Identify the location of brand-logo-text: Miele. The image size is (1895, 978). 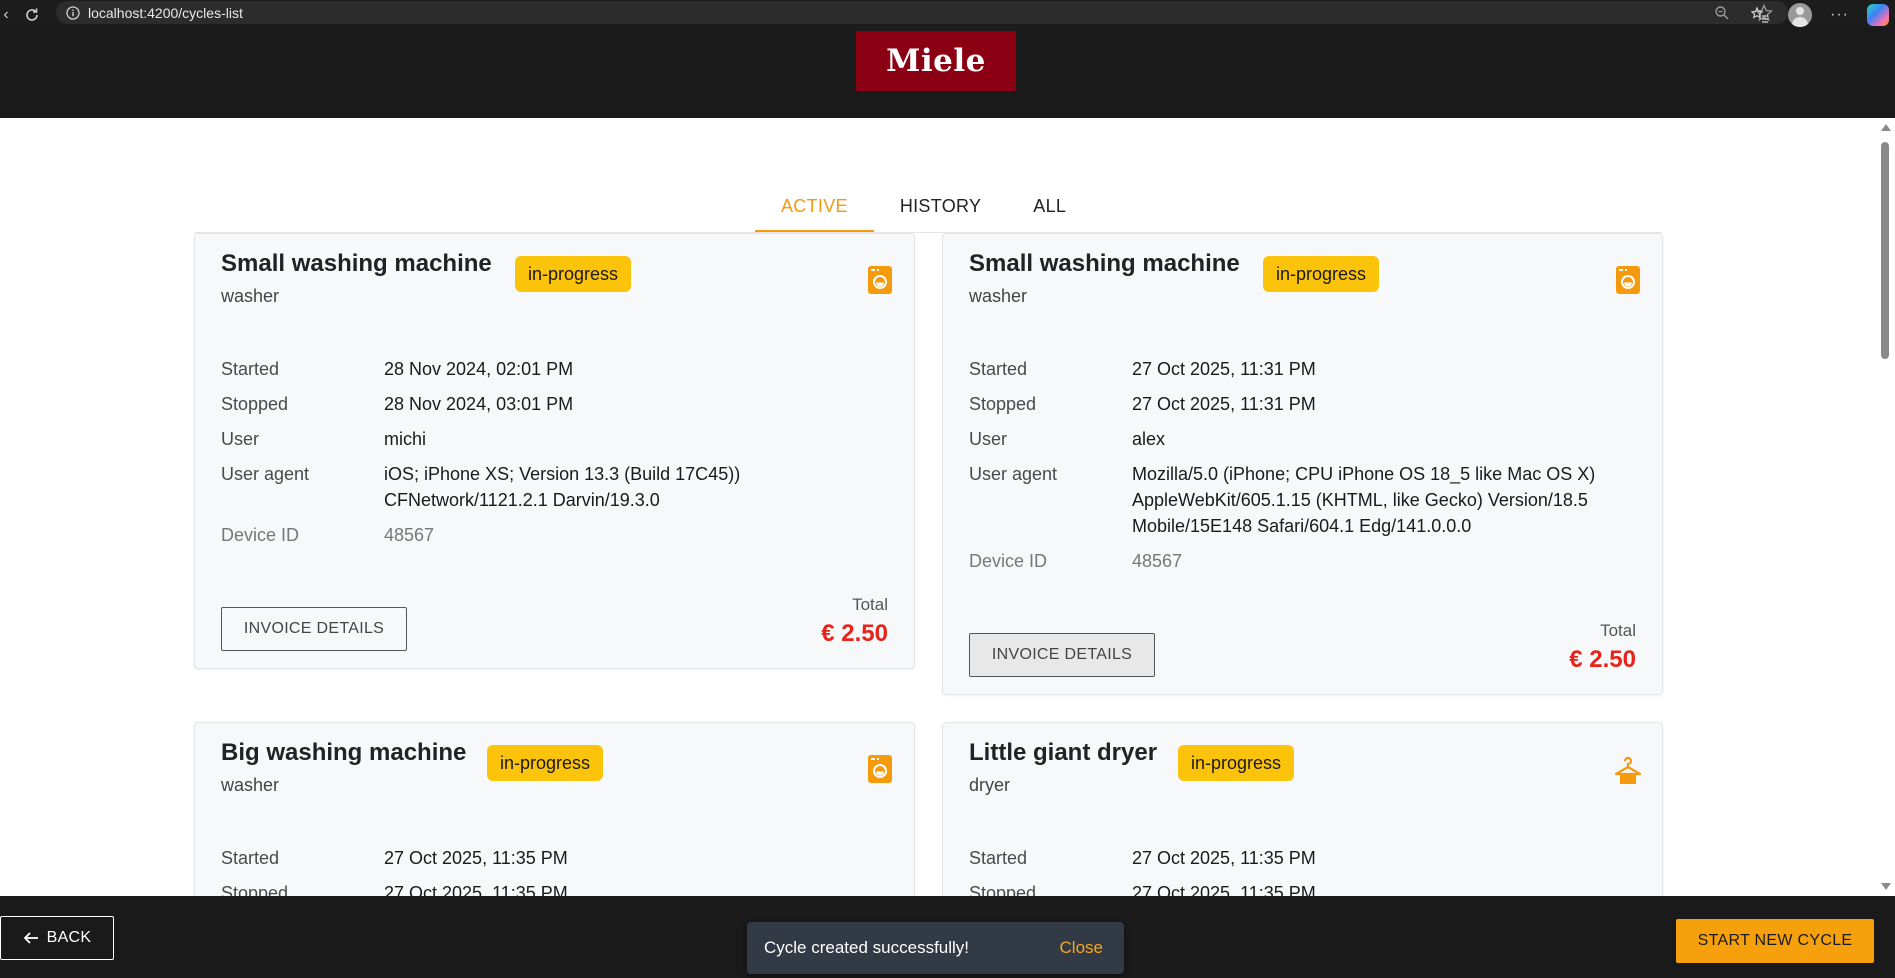
(936, 61).